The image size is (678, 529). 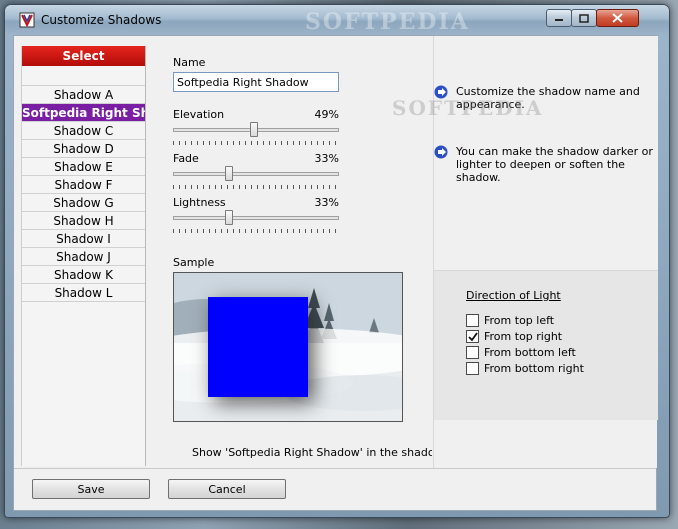 I want to click on direction-label: From top right, so click(x=523, y=336).